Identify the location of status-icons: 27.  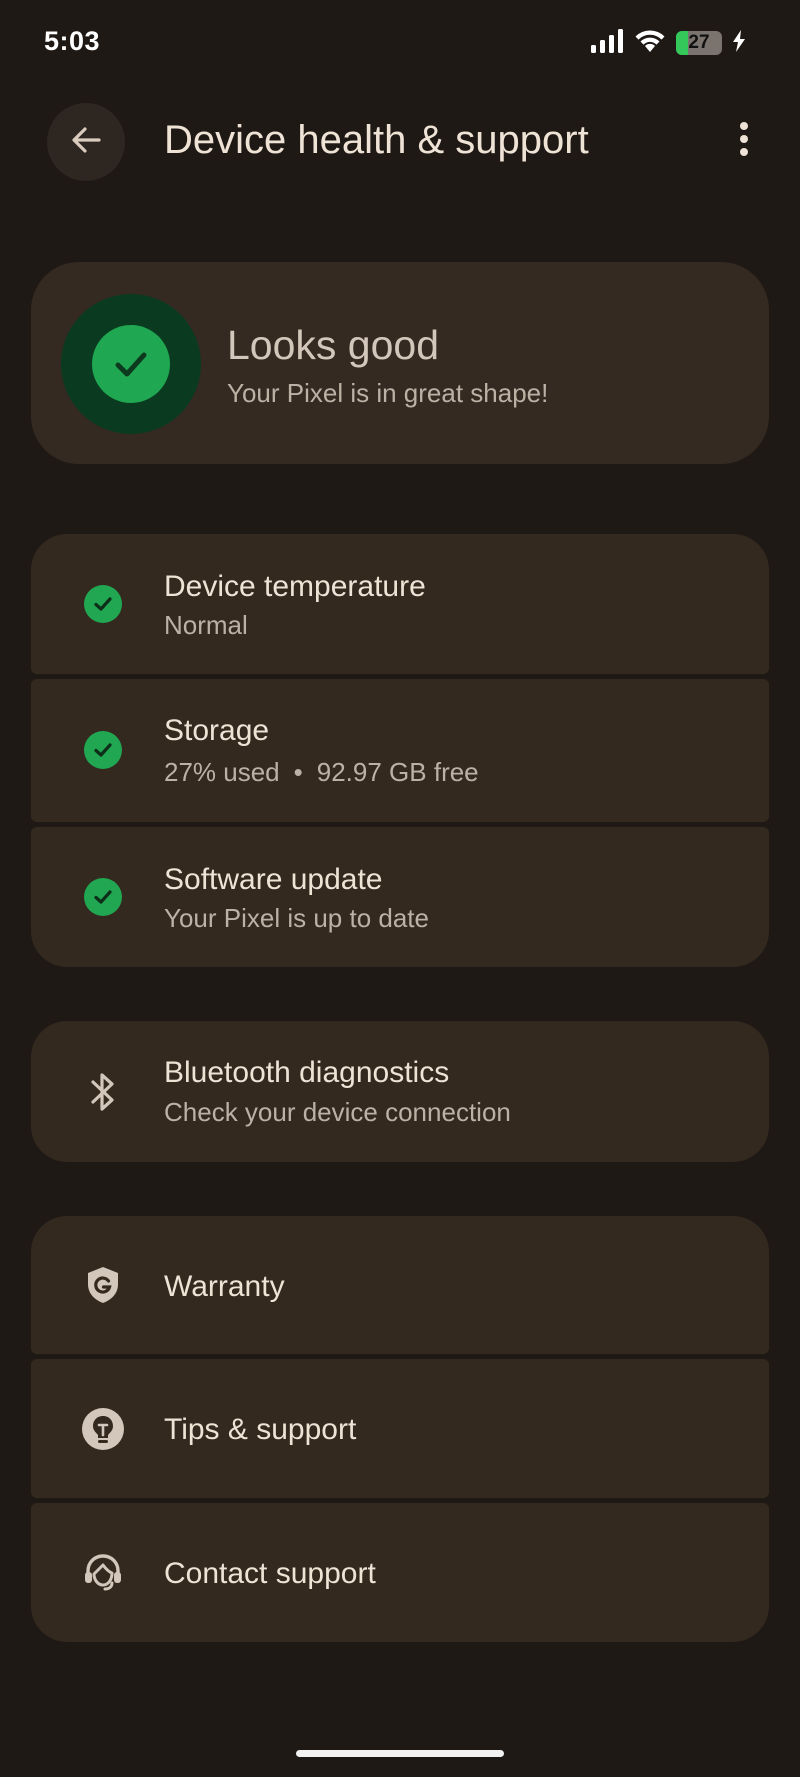
(668, 43).